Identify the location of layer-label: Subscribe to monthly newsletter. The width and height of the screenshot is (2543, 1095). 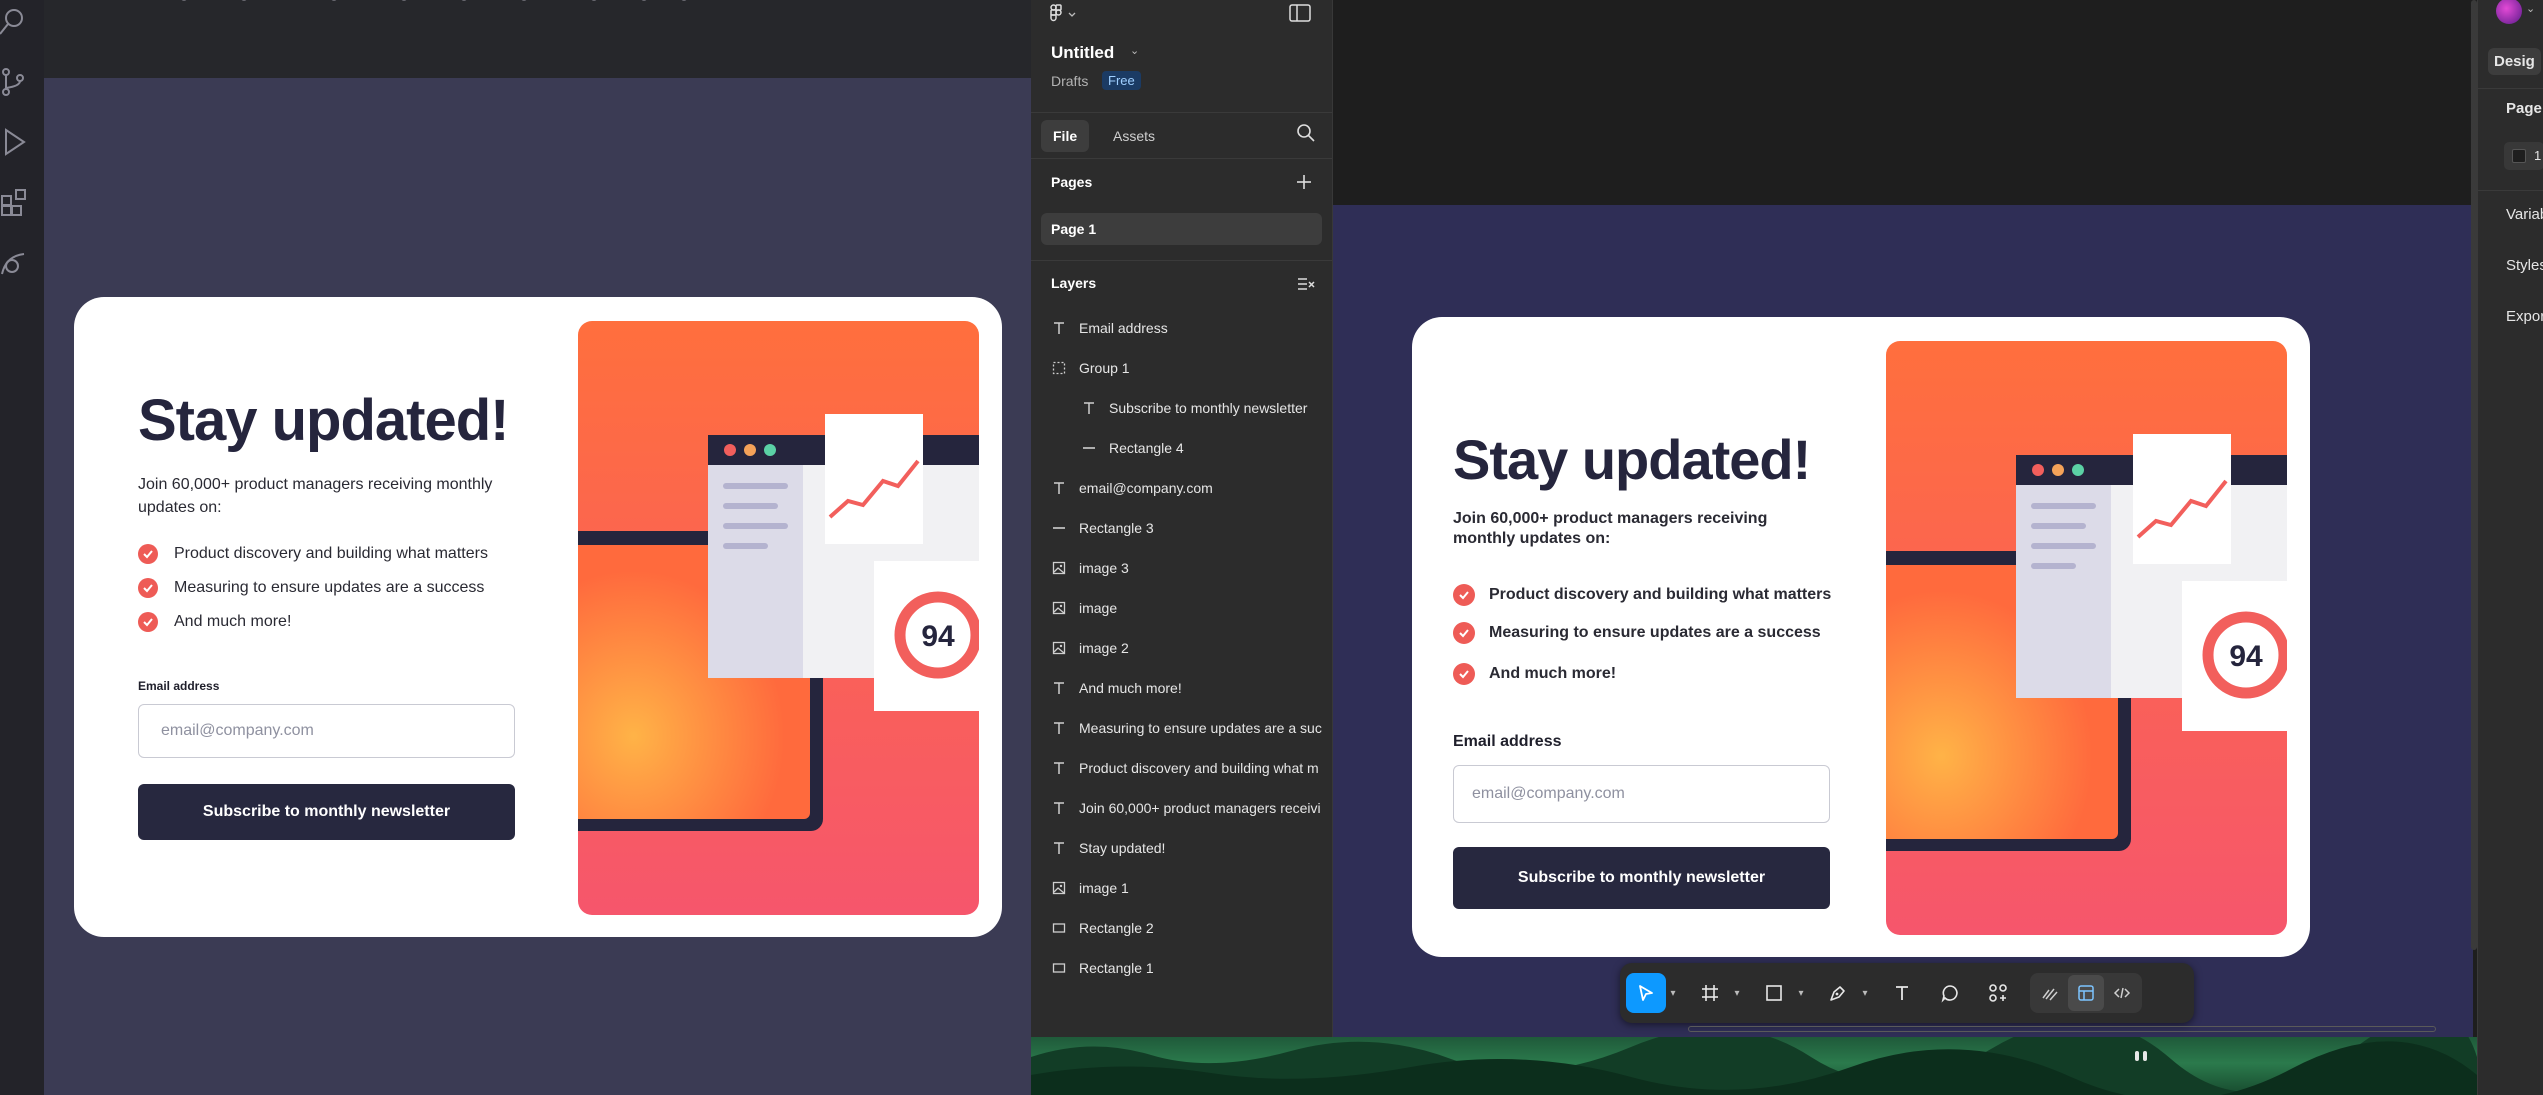
(1208, 408).